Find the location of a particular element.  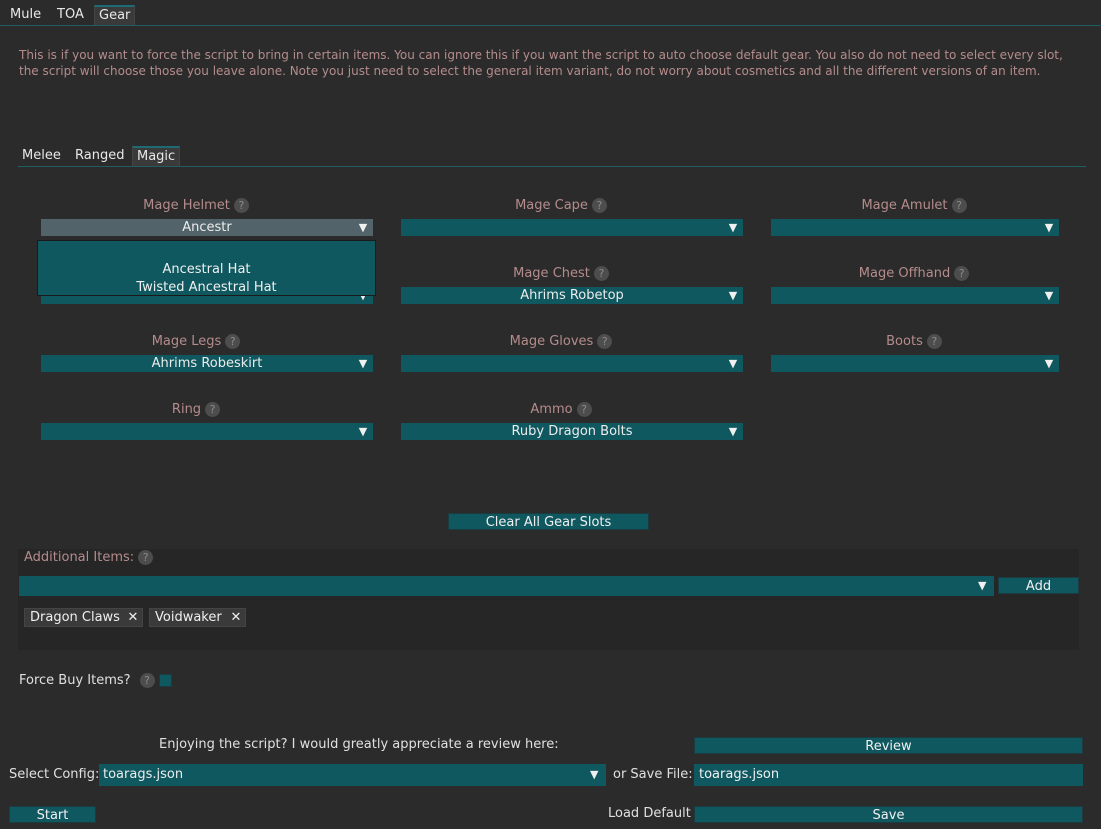

add-item-button: Add is located at coordinates (1038, 585).